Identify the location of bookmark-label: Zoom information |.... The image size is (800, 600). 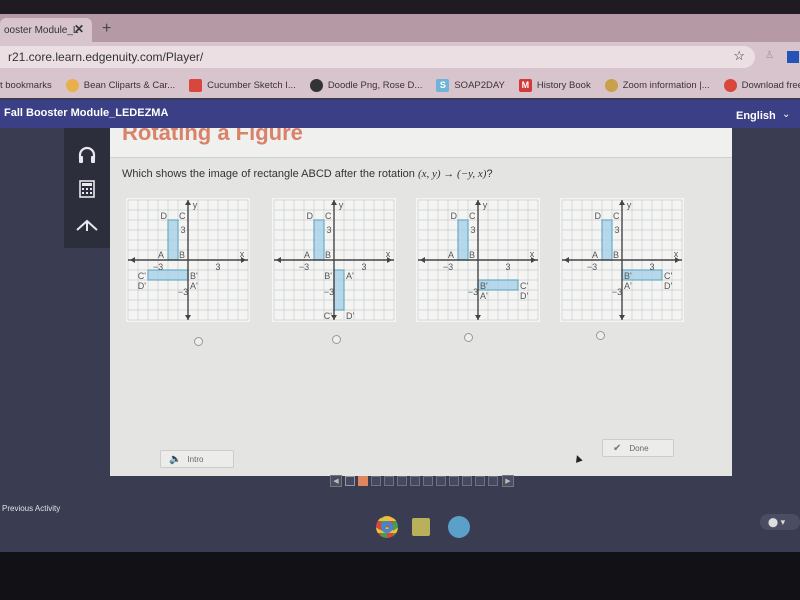
(666, 85).